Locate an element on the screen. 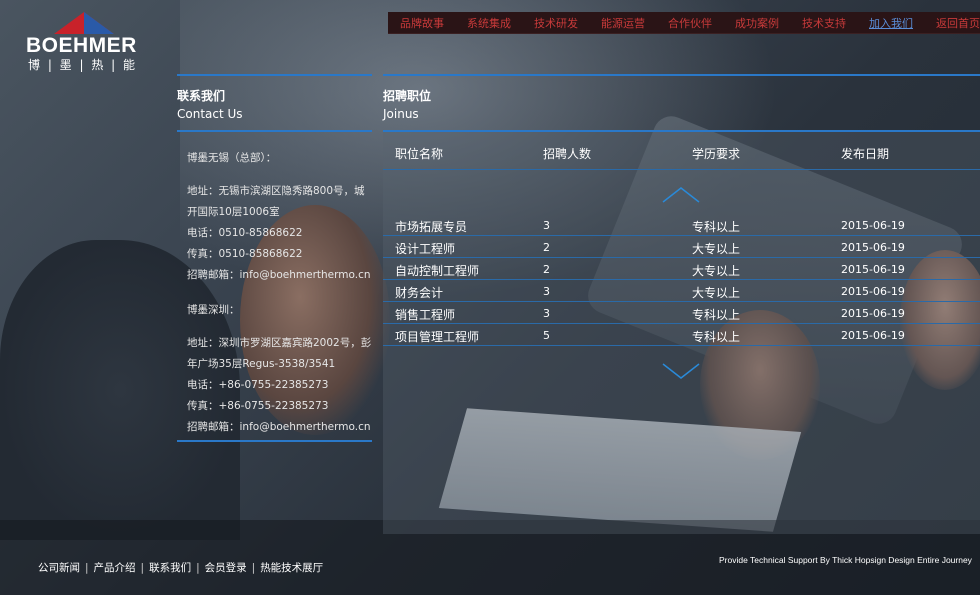 The width and height of the screenshot is (980, 595). table-header: 职位名称 招聘人数 学历要求 发布日期 is located at coordinates (681, 156).